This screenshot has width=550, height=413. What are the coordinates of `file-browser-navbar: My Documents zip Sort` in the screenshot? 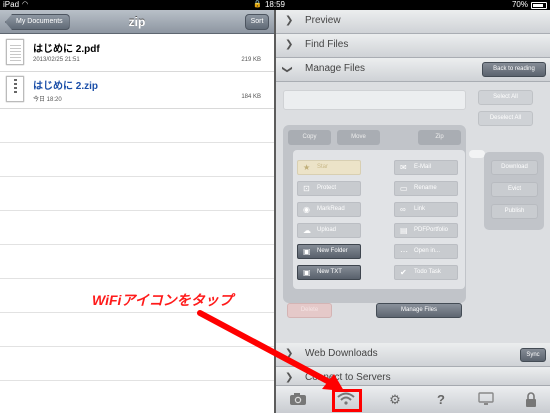 It's located at (137, 22).